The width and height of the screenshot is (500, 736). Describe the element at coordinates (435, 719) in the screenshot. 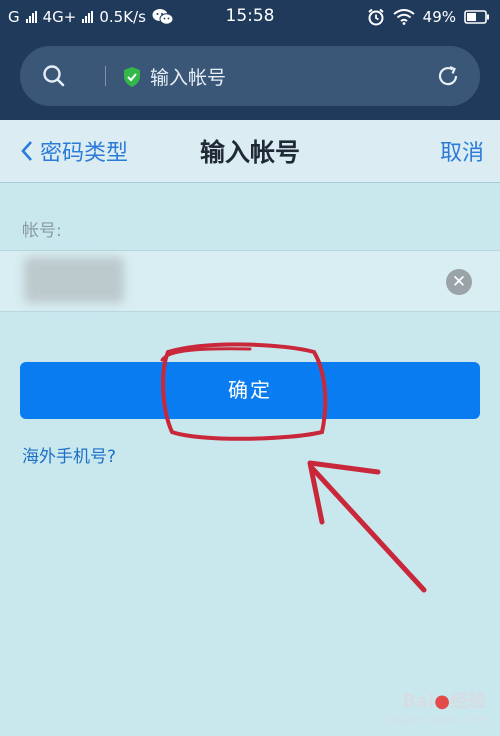

I see `watermark-site: jingyan.baidu.com` at that location.